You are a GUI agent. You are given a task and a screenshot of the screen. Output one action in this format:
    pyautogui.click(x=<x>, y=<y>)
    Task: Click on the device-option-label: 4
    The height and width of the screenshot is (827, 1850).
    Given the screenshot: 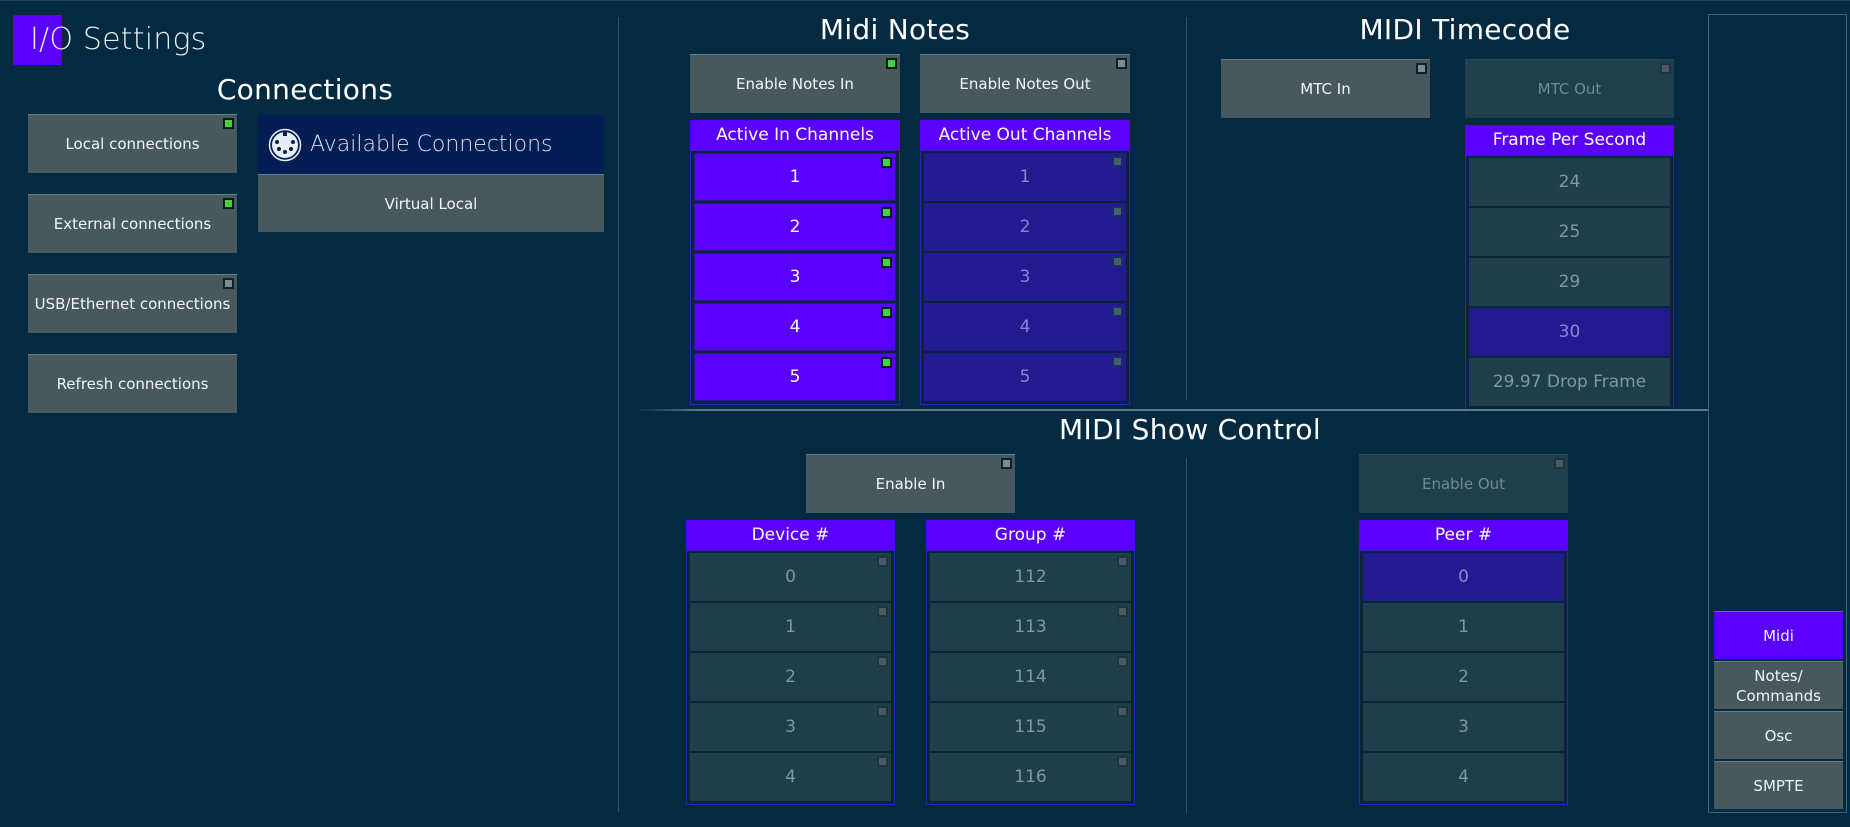 What is the action you would take?
    pyautogui.click(x=790, y=777)
    